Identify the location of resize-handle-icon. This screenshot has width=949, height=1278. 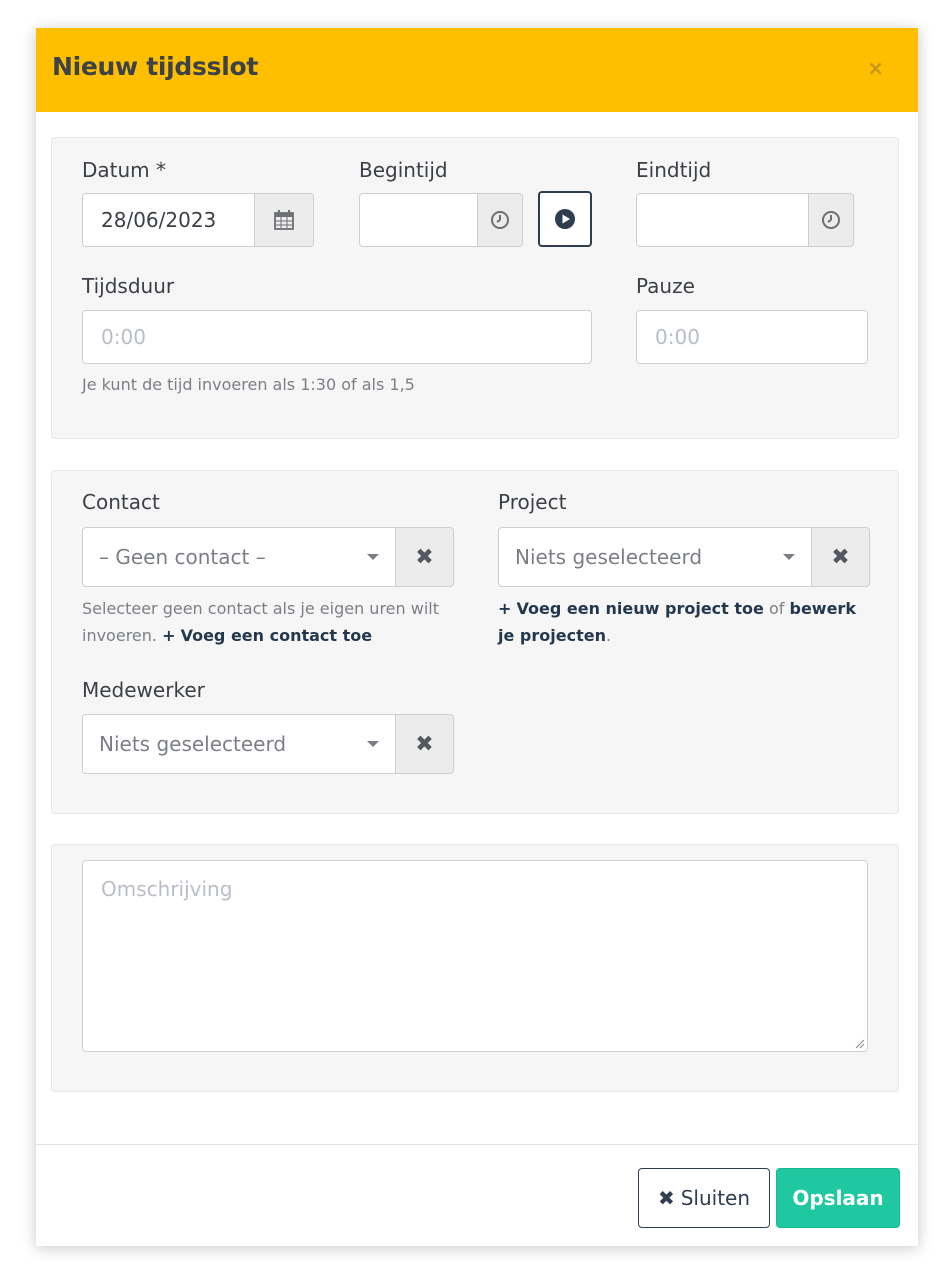
(859, 1043).